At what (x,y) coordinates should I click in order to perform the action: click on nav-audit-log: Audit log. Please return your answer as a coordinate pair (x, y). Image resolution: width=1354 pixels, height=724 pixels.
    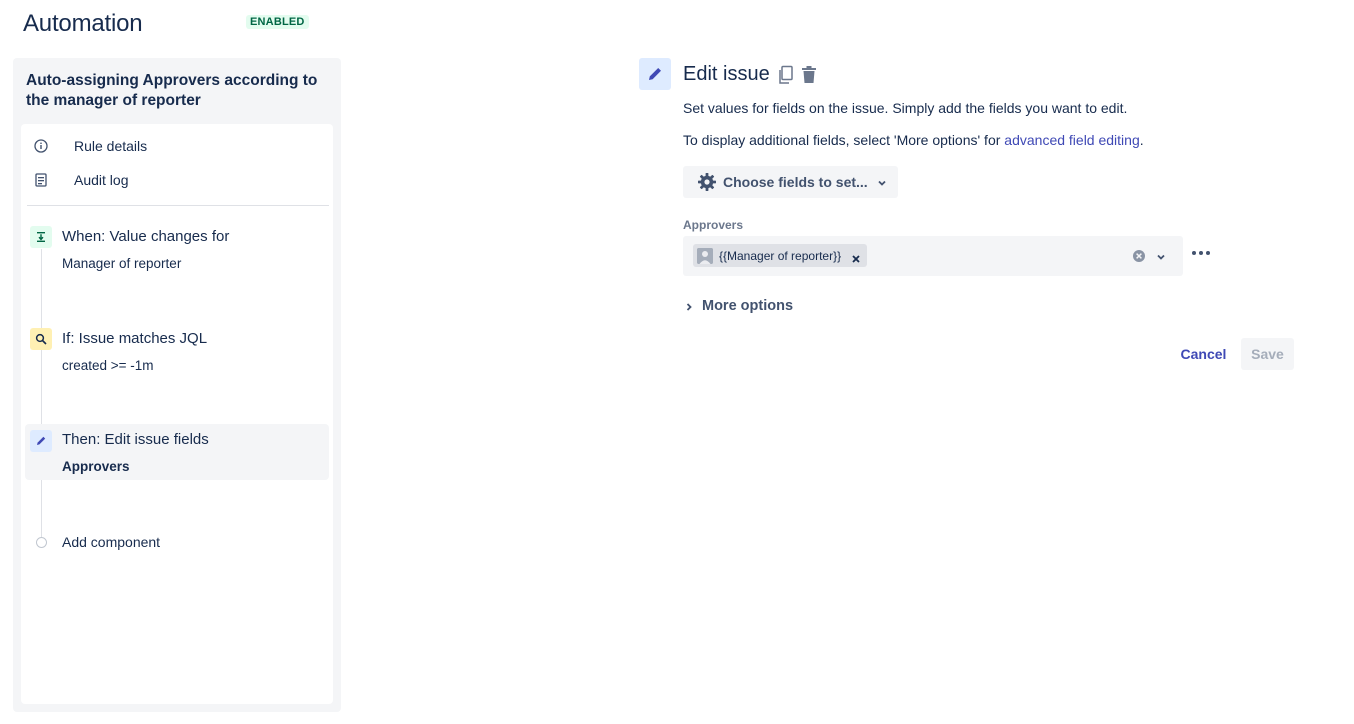
    Looking at the image, I should click on (80, 180).